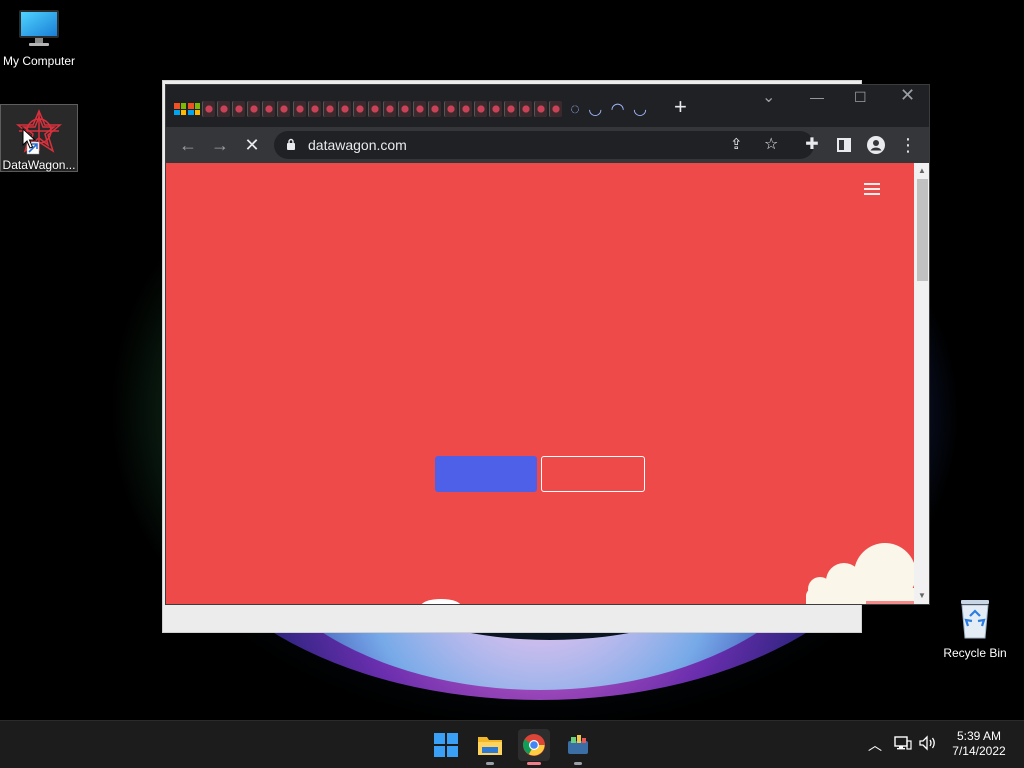  I want to click on address-bar-url: datawagon.com, so click(357, 145).